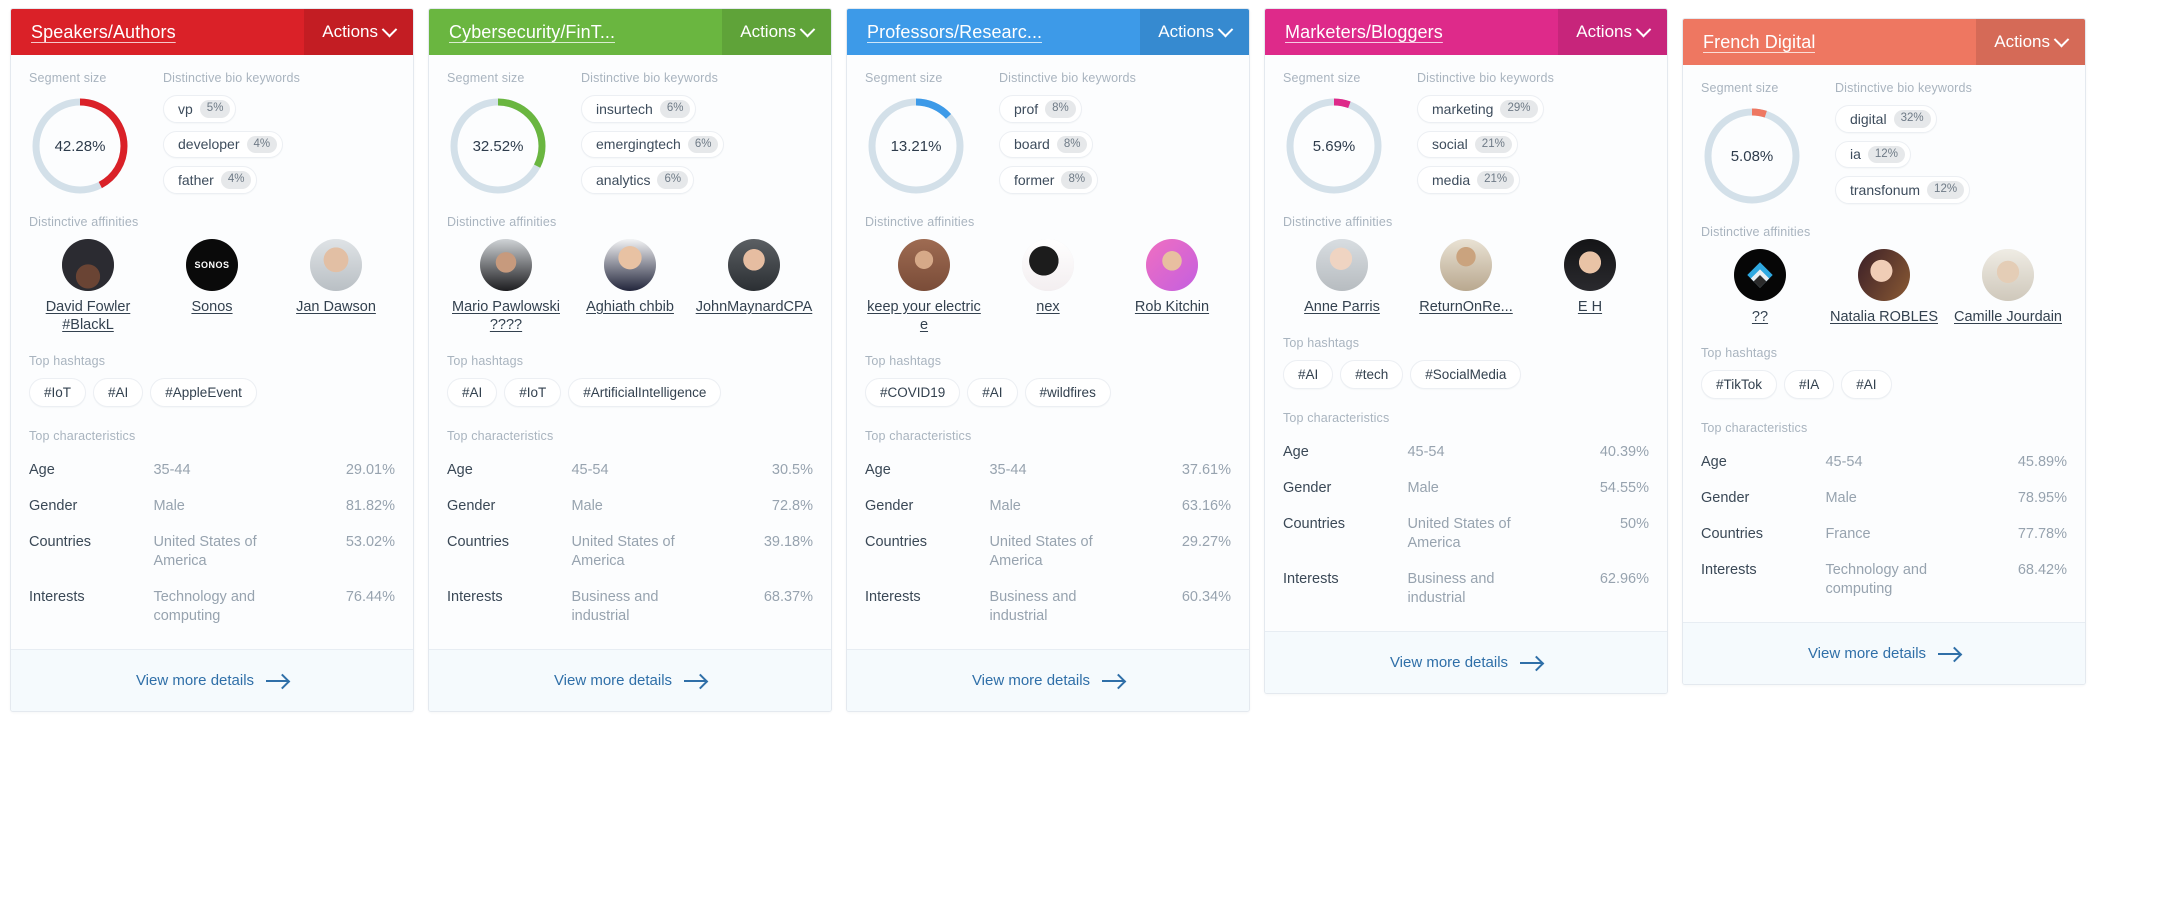 The height and width of the screenshot is (920, 2184). I want to click on bio-keyword-chip: media 21%, so click(1469, 180).